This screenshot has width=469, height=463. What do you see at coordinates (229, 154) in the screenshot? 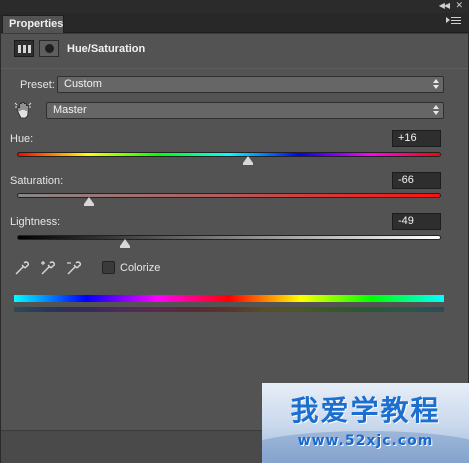
I see `hue-slider-track` at bounding box center [229, 154].